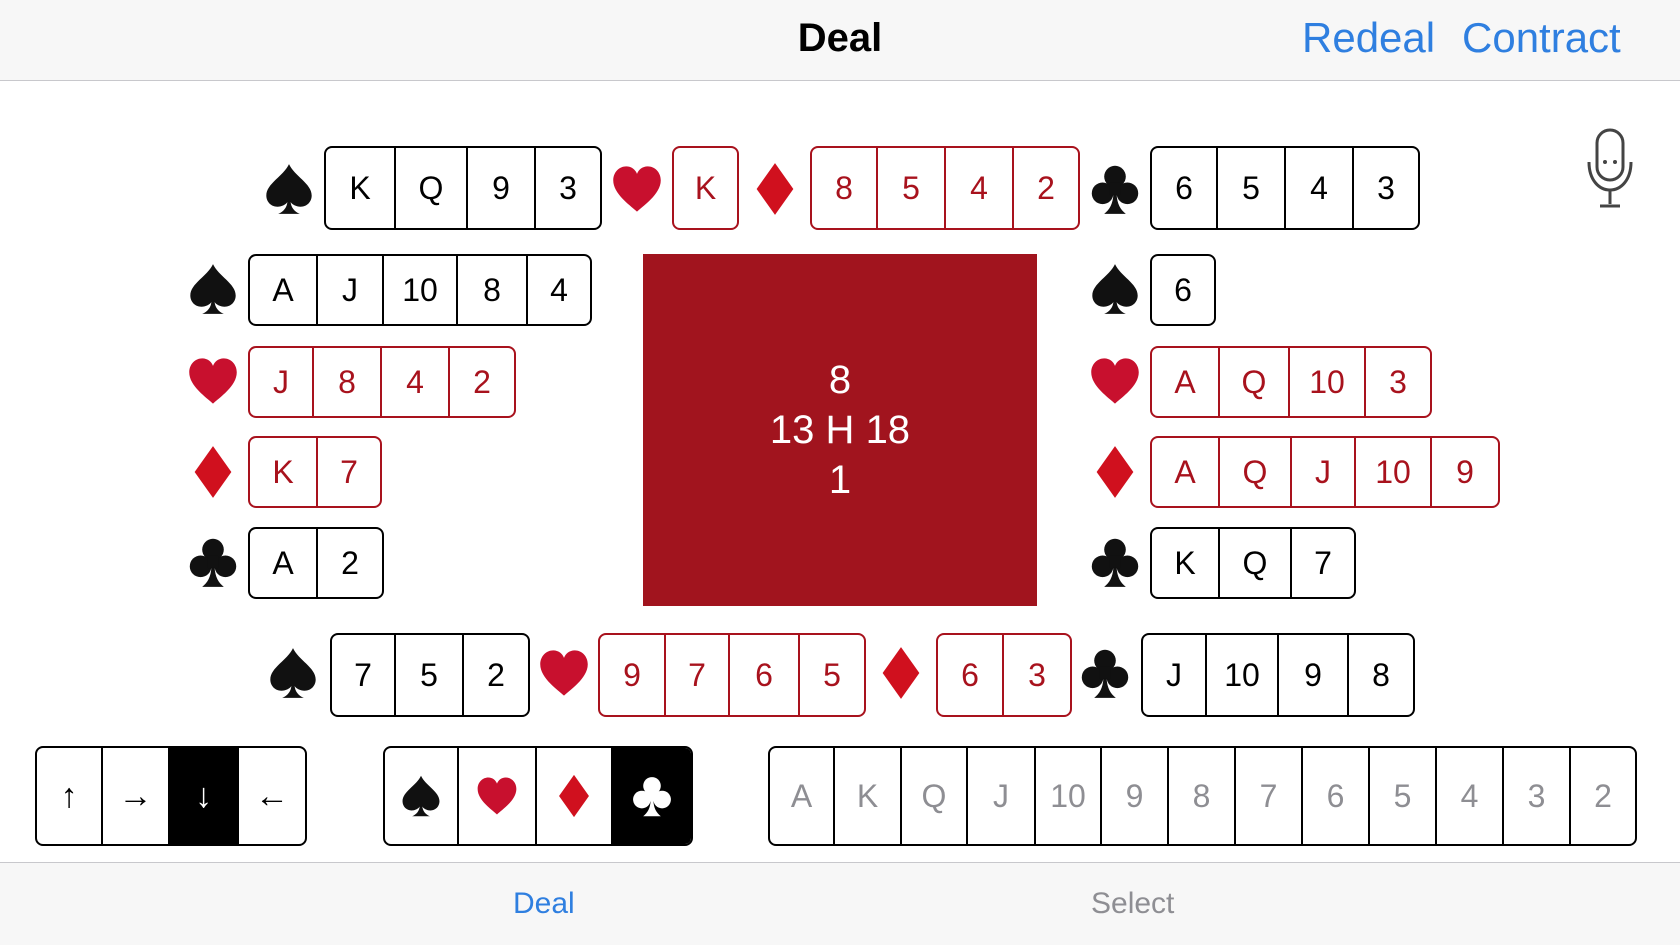  I want to click on east-diamonds-cards: A Q J 10 9, so click(1325, 472).